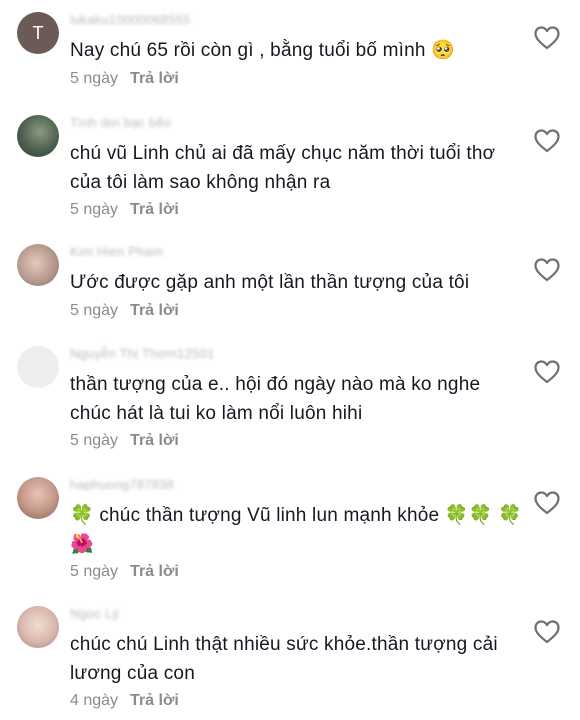  I want to click on comment-username: lukaku10000068555, so click(130, 19).